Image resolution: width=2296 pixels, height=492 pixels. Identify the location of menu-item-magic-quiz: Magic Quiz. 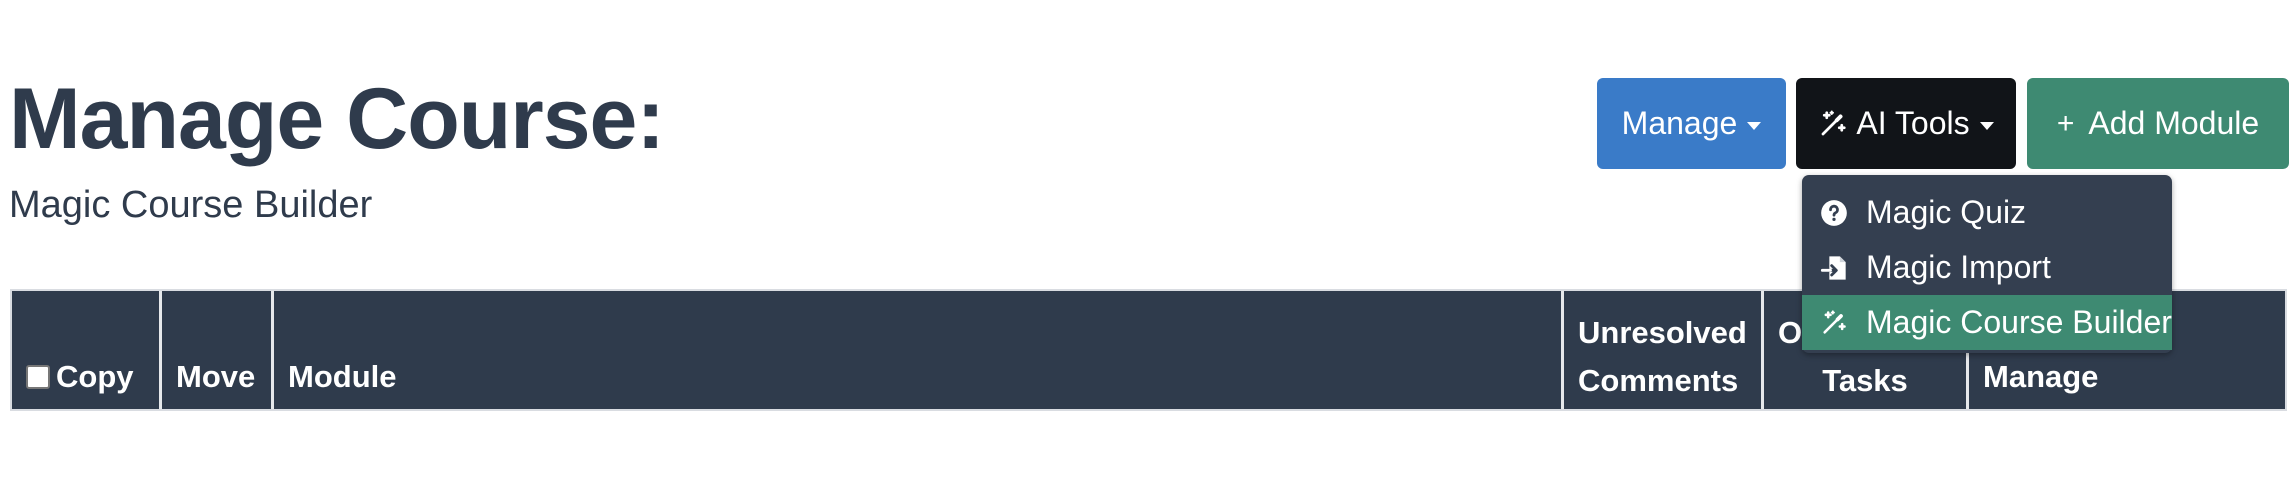
(1987, 212).